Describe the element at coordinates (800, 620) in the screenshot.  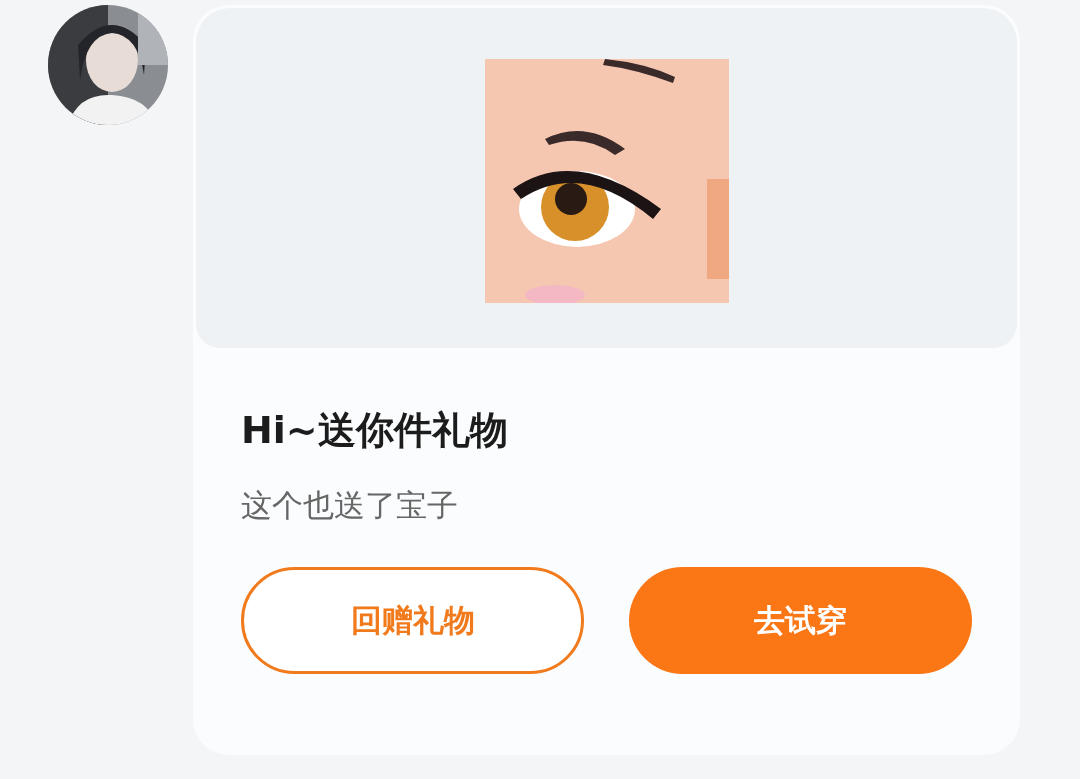
I see `try-on-button: 去试穿` at that location.